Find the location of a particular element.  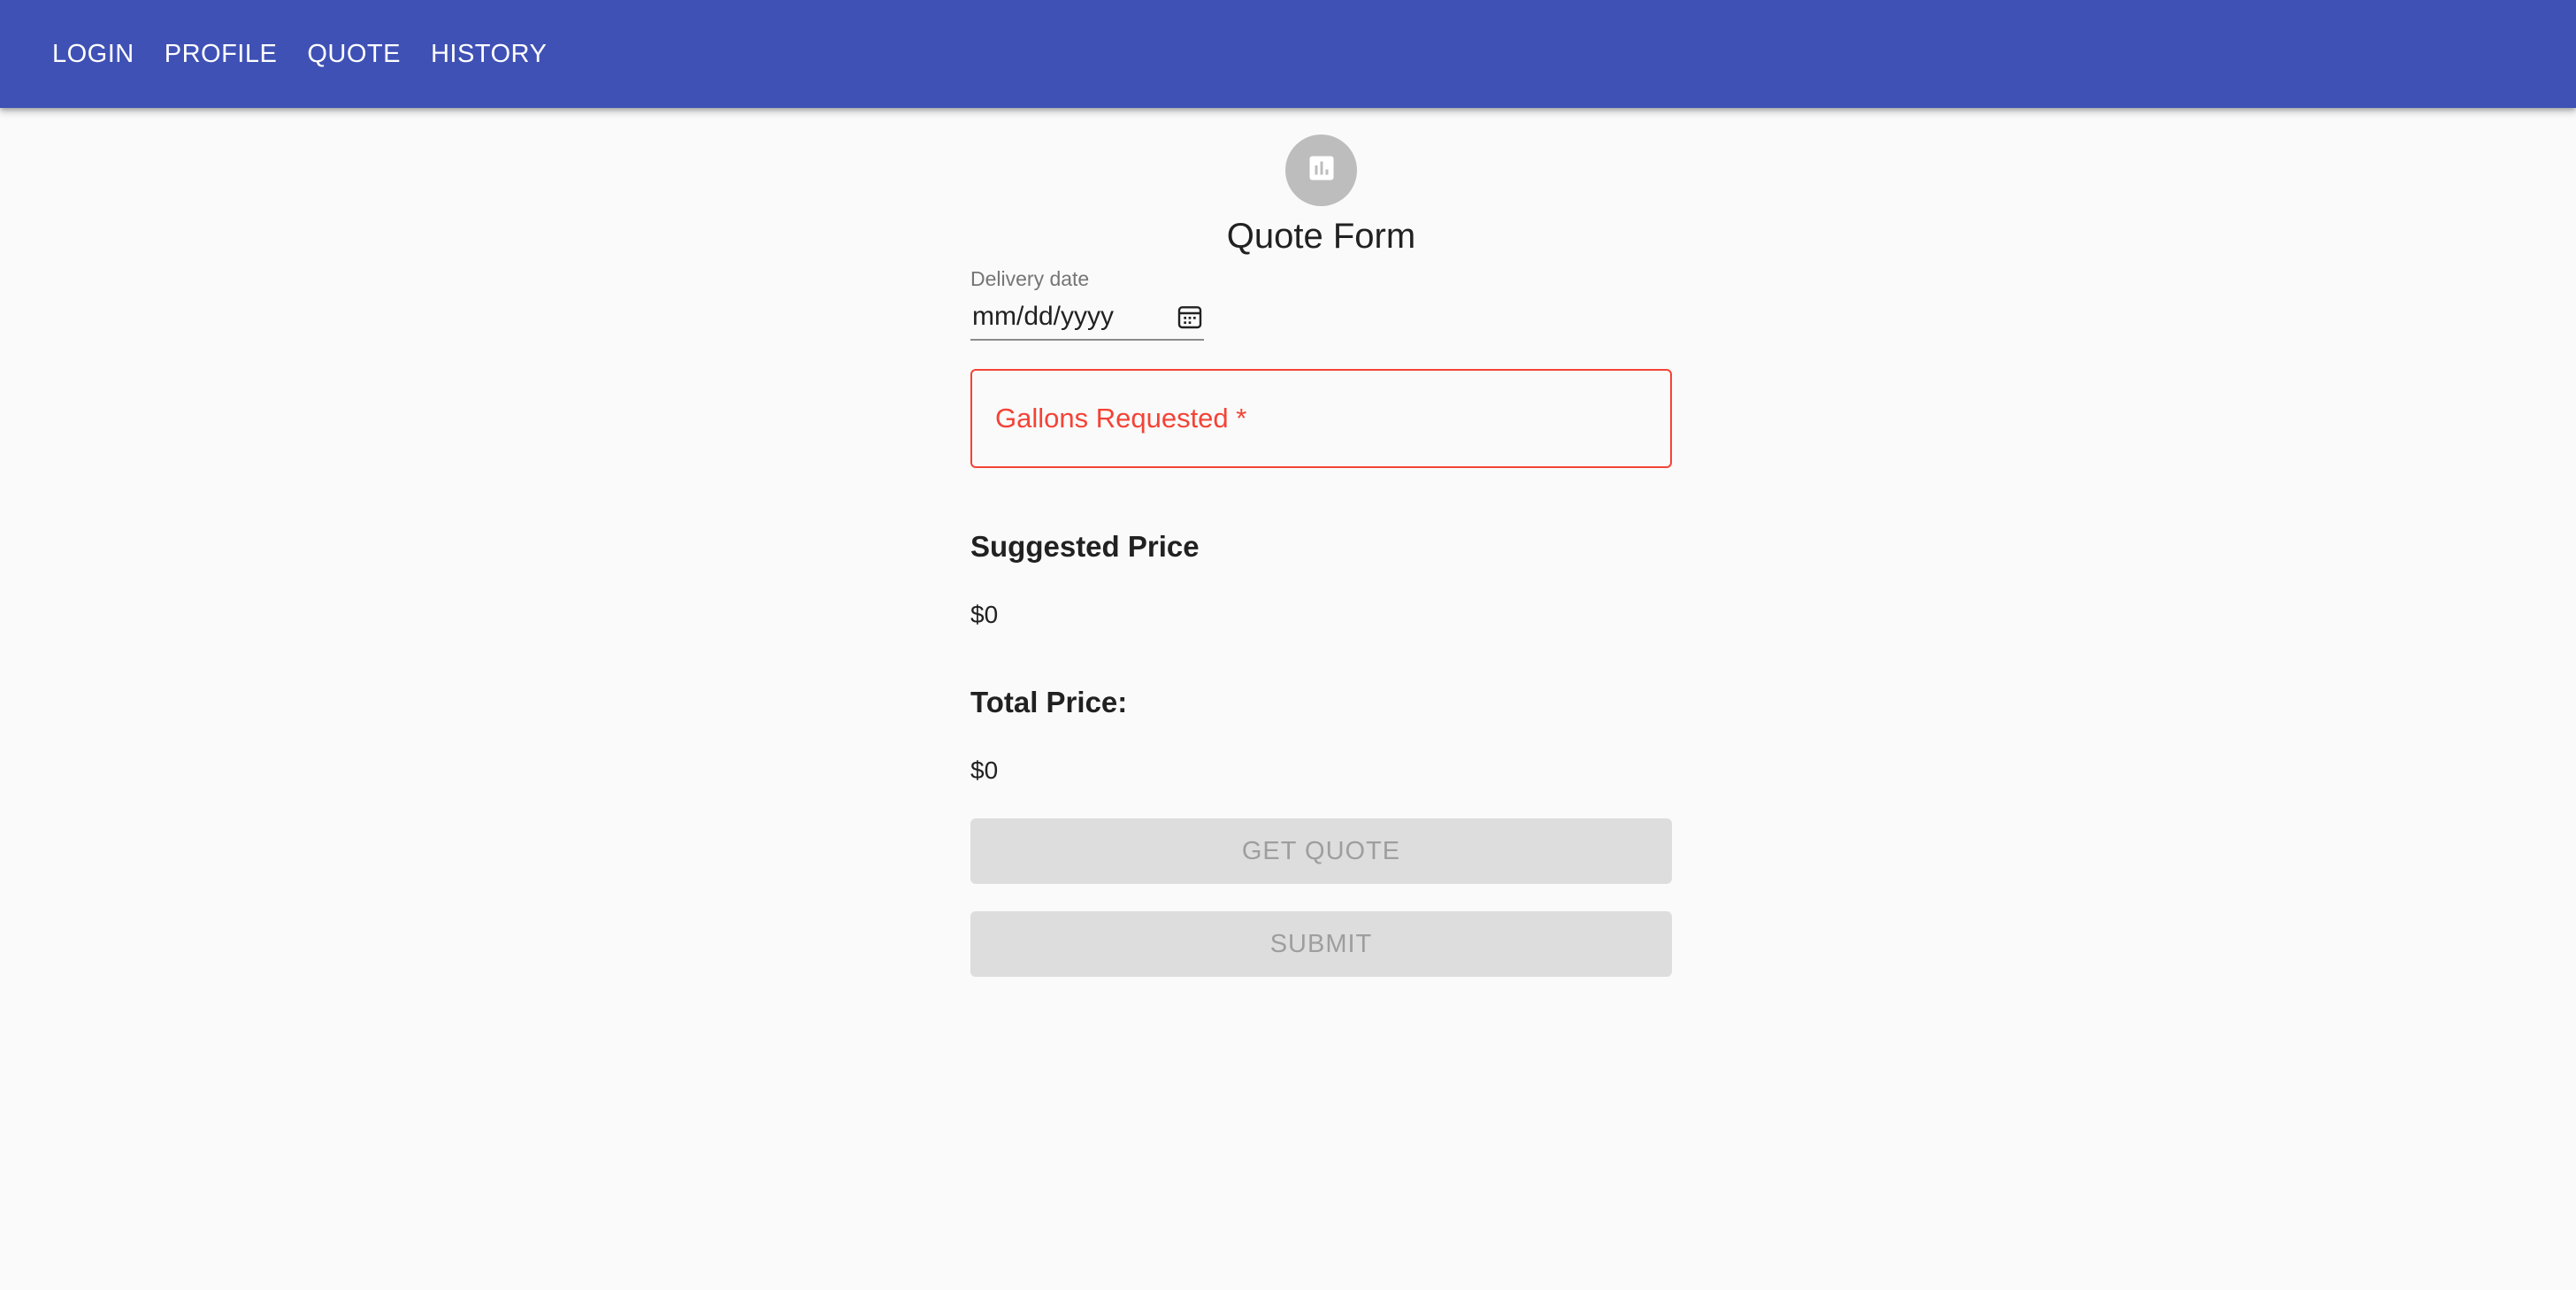

submit-button: SUBMIT is located at coordinates (1321, 944).